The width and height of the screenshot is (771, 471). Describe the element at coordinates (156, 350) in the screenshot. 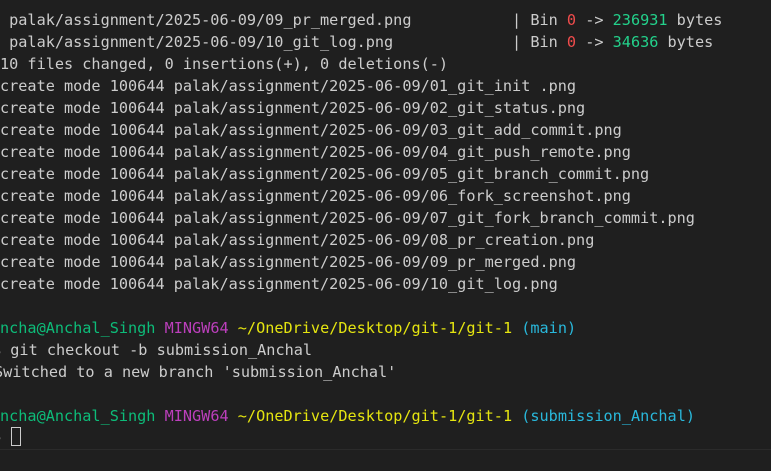

I see `command-line: $ git checkout -b submission_Anchal` at that location.